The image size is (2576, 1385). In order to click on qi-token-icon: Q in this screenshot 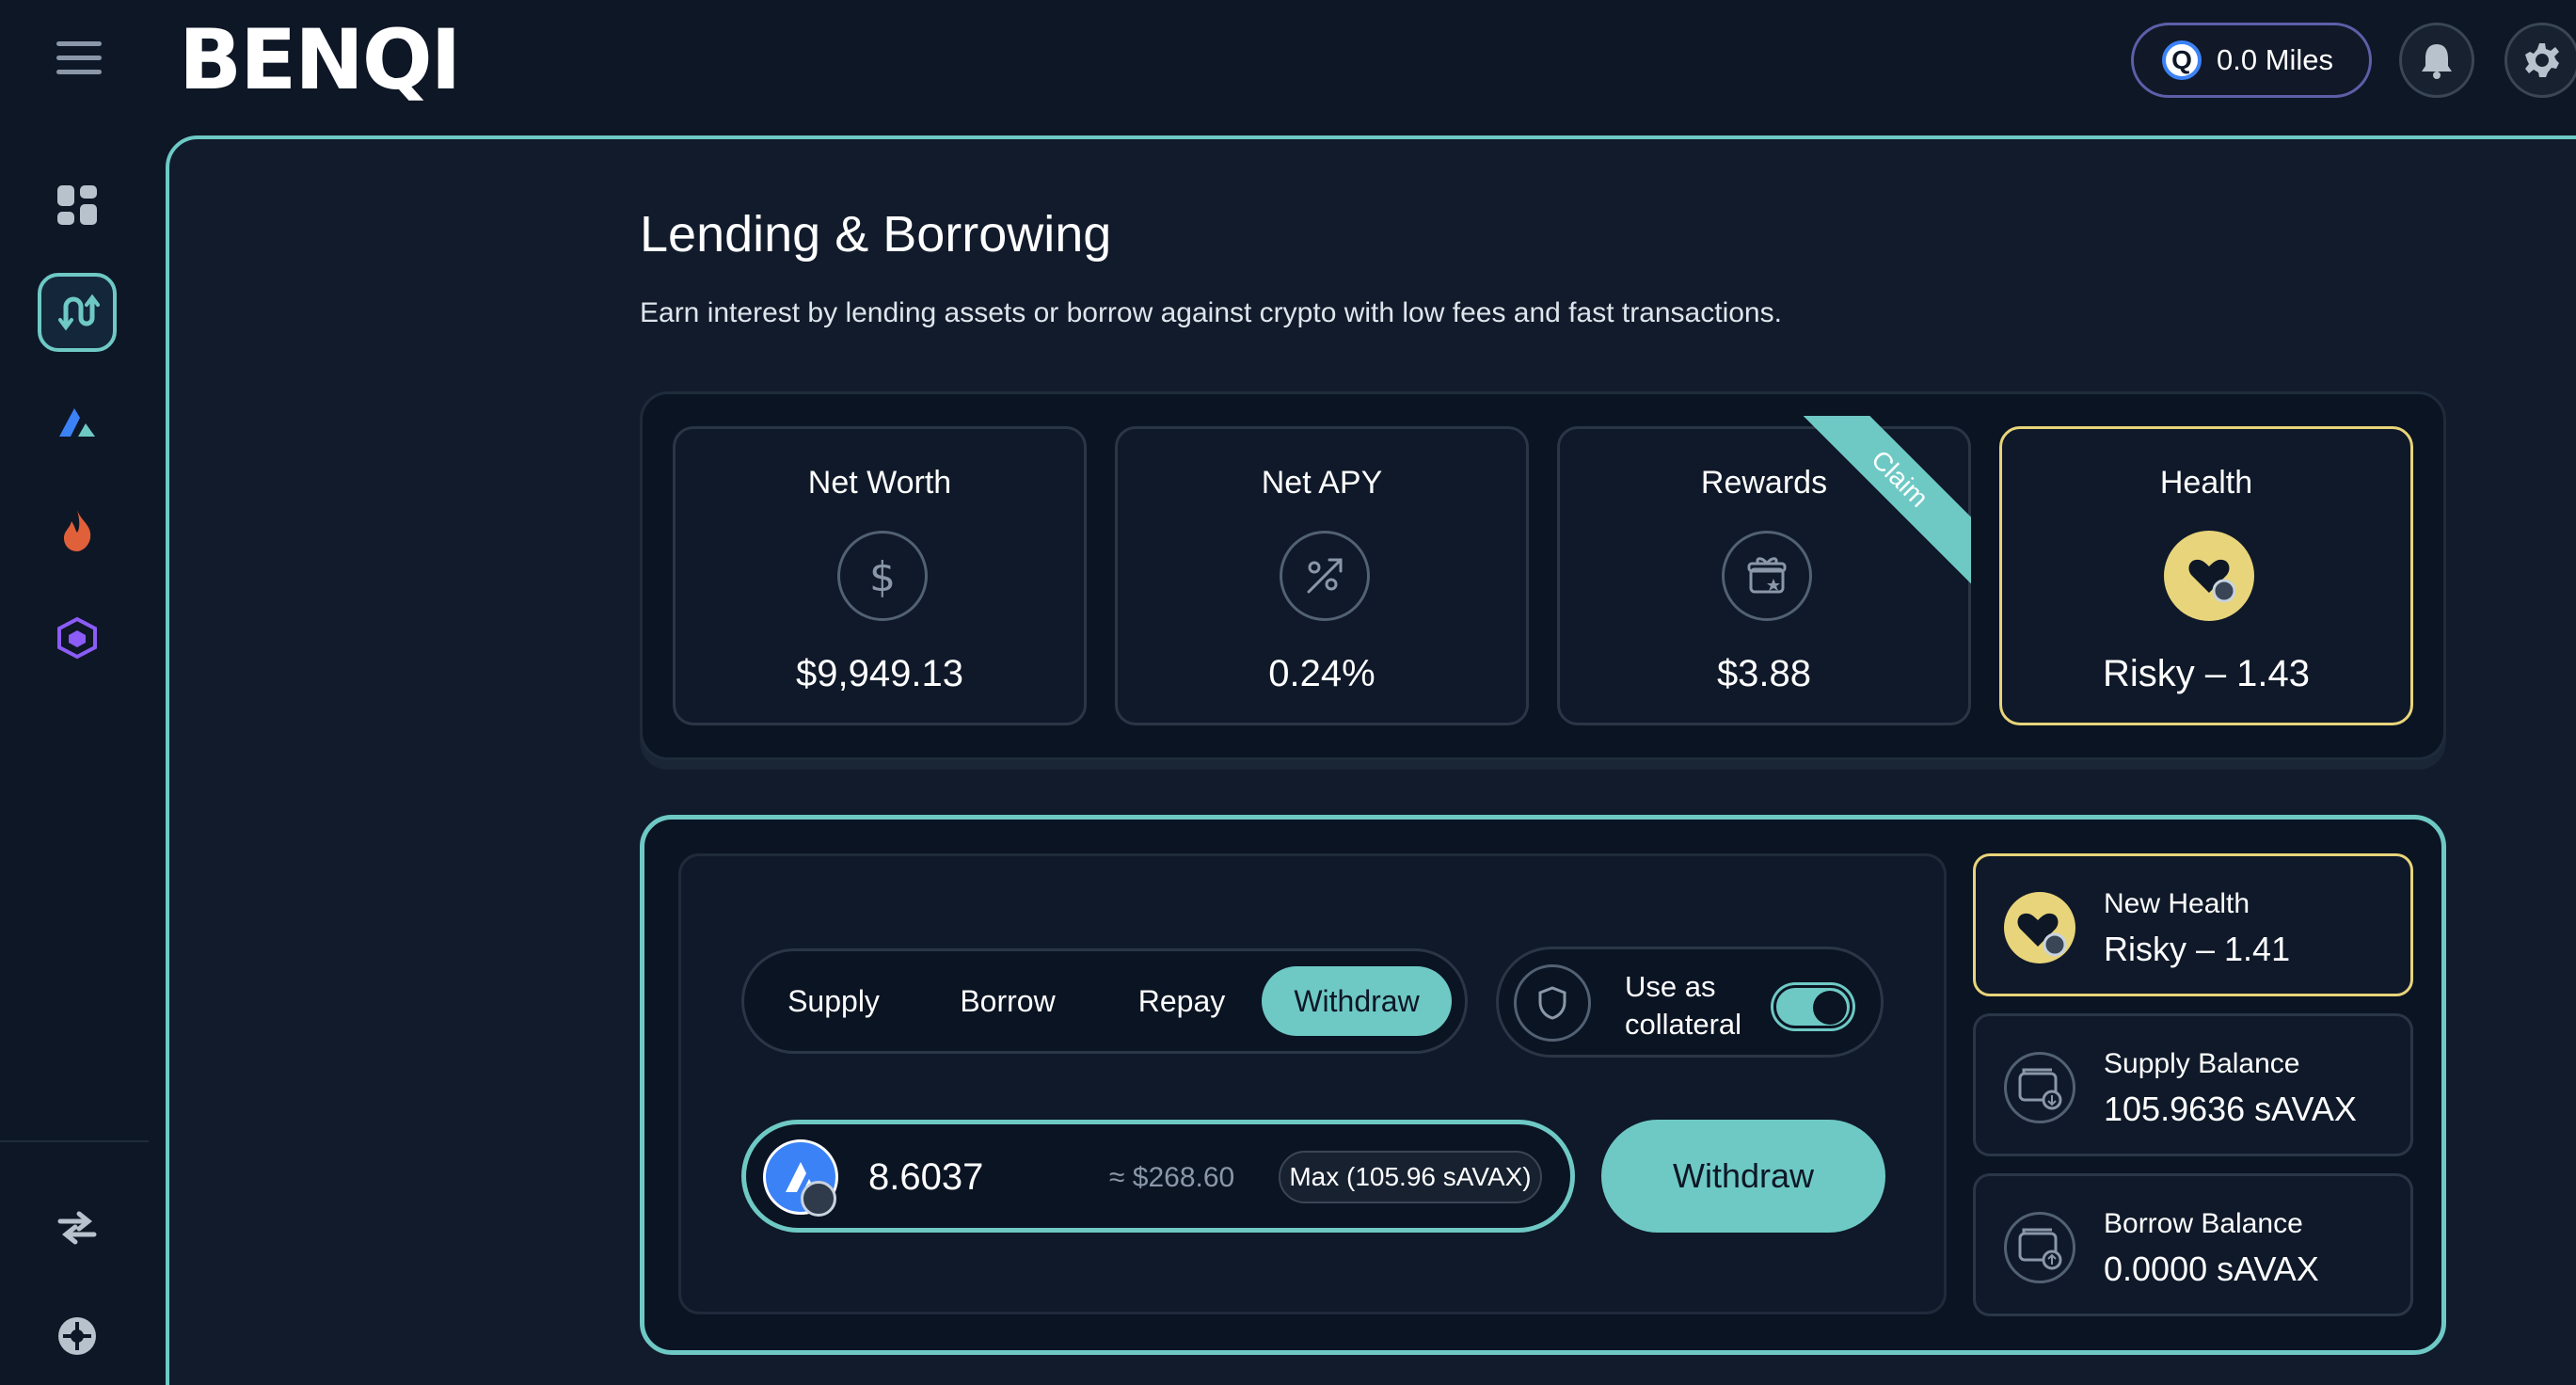, I will do `click(2182, 60)`.